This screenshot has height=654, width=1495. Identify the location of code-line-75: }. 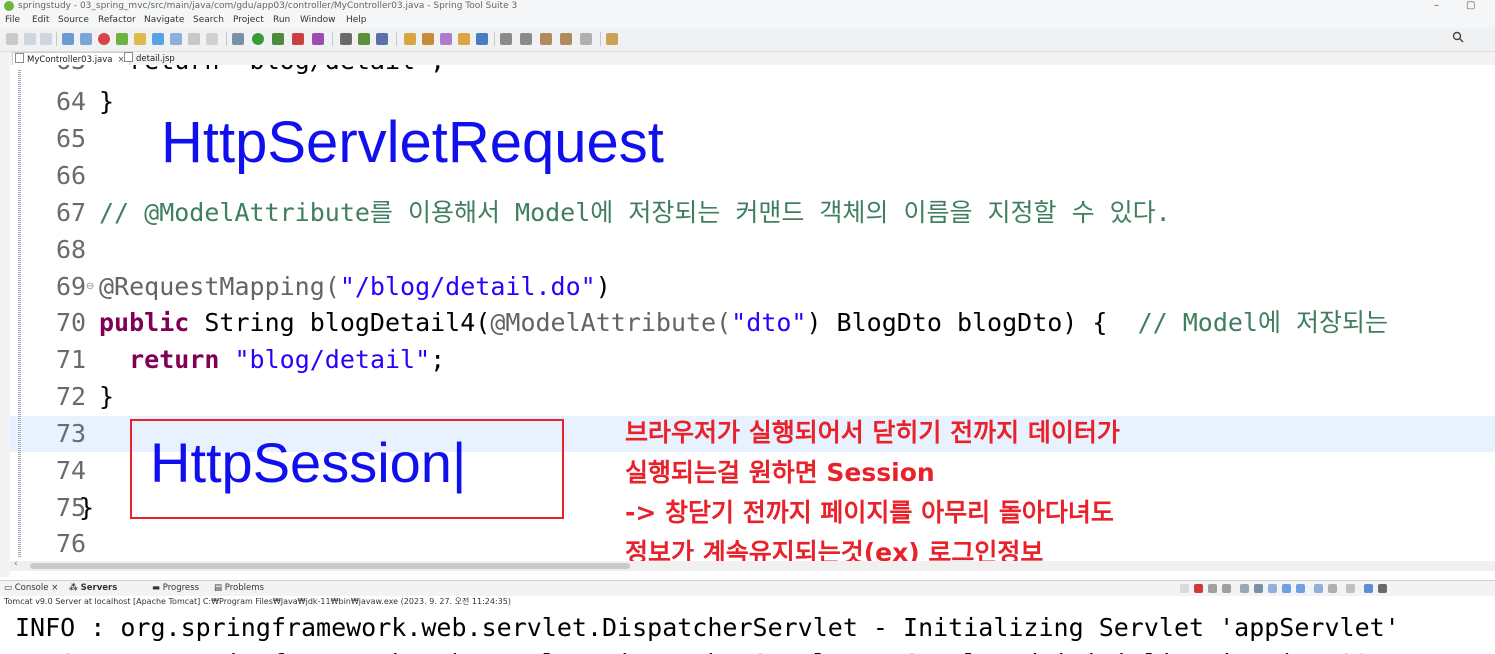
(86, 508).